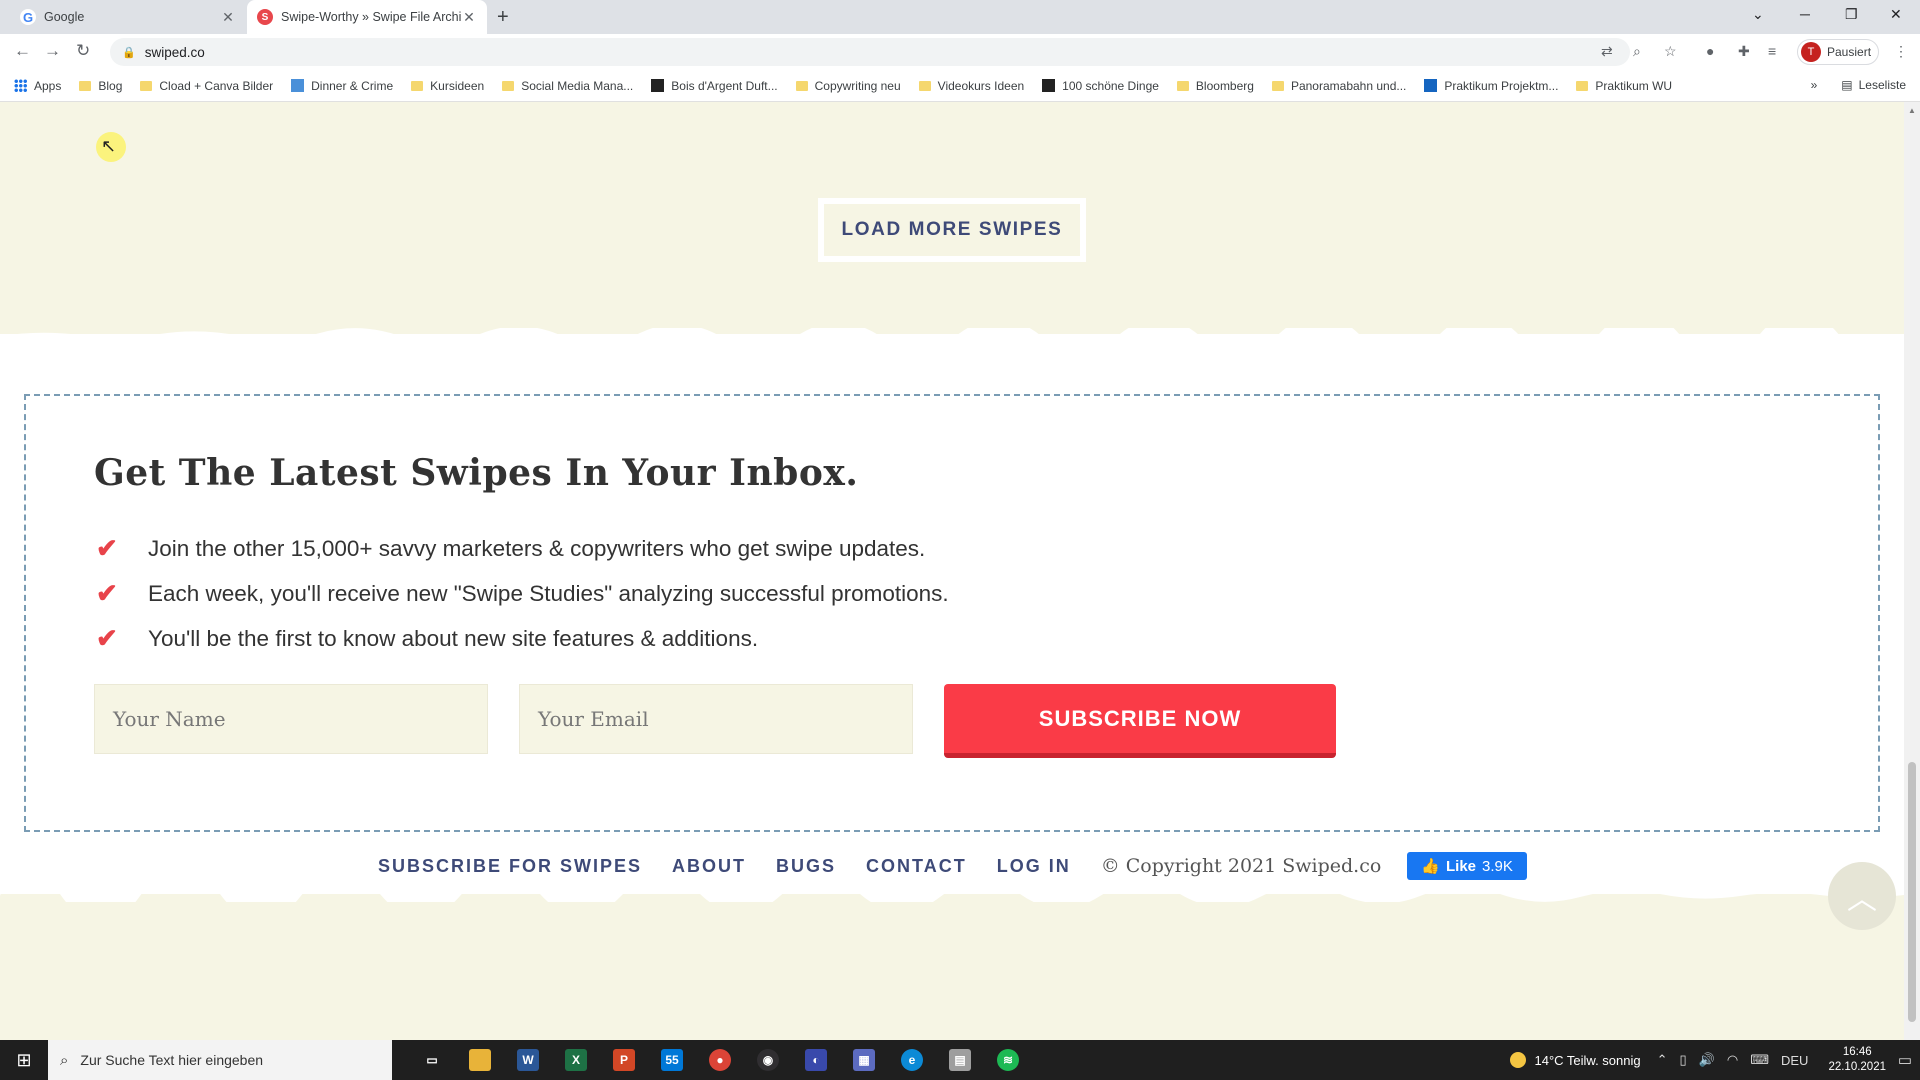  What do you see at coordinates (457, 85) in the screenshot?
I see `bookmark-label: Kursideen` at bounding box center [457, 85].